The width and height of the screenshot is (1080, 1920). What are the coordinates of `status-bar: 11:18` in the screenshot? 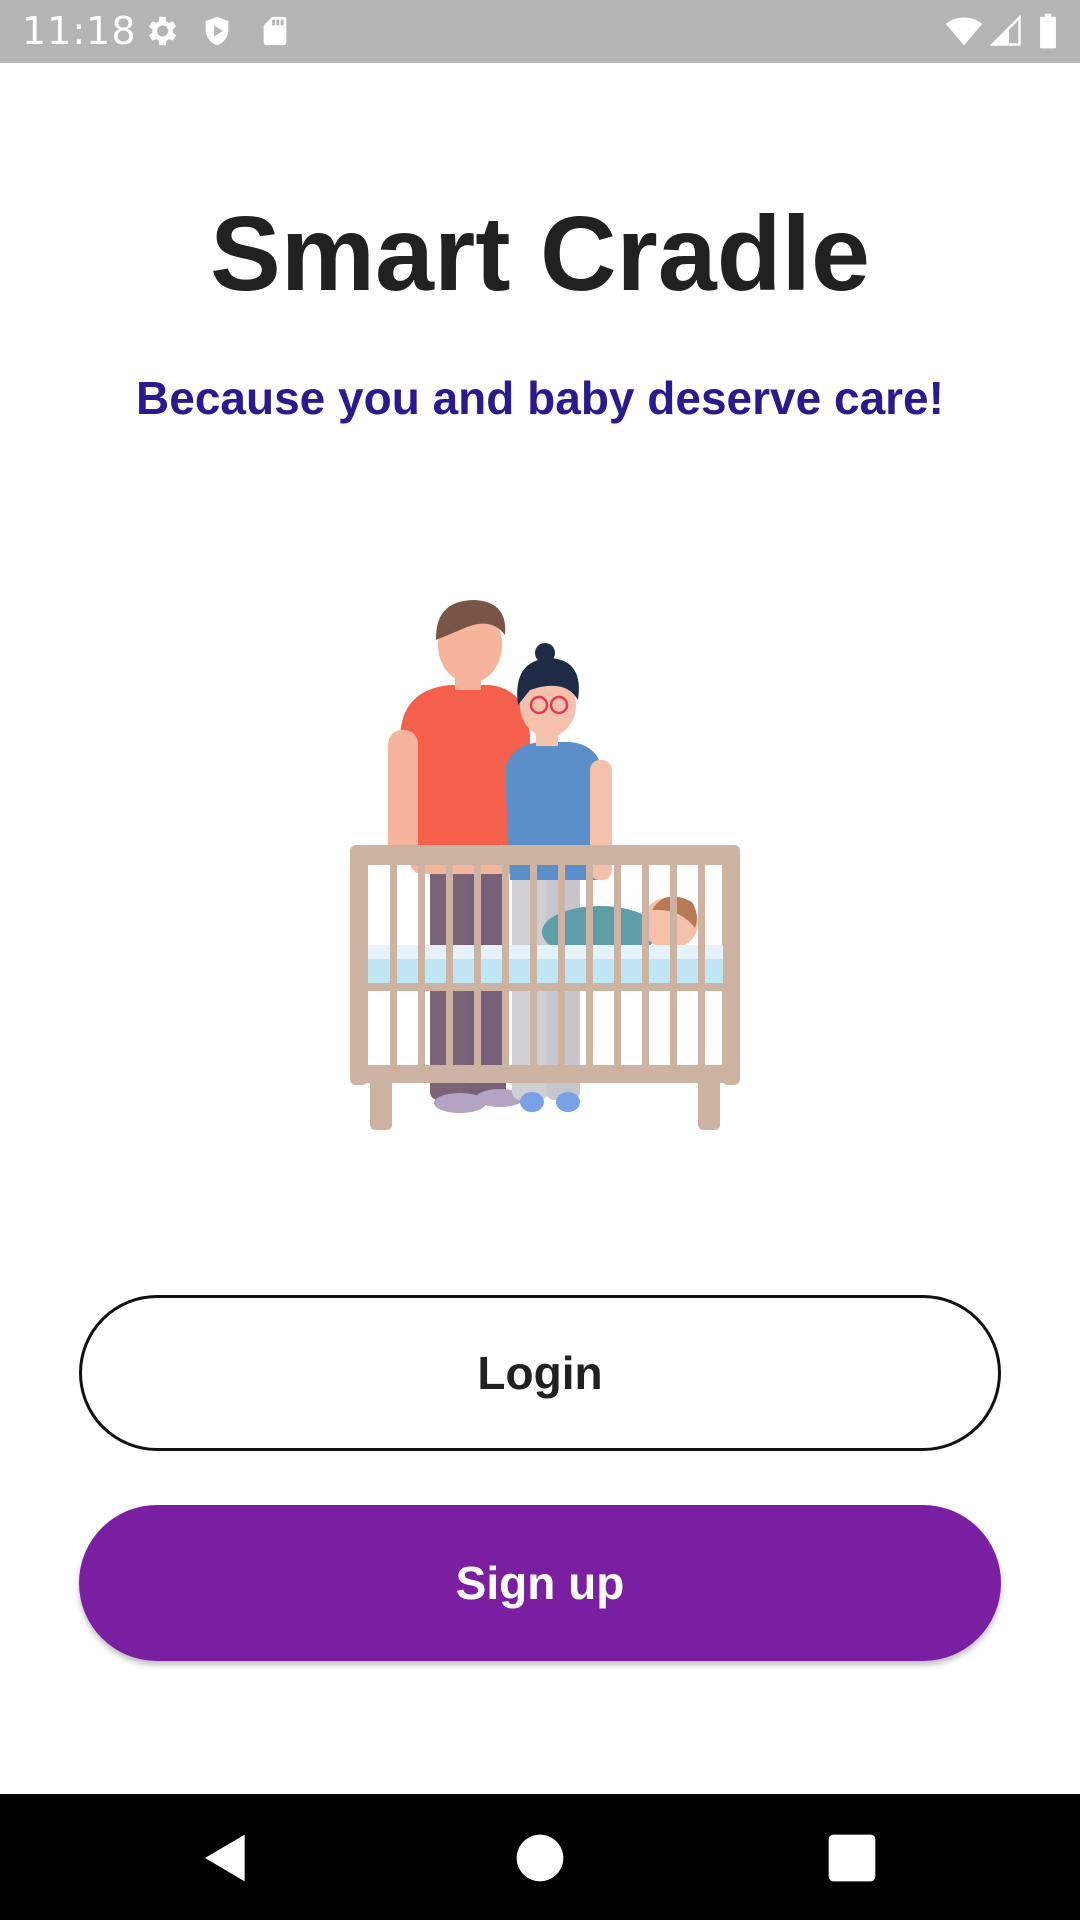 It's located at (540, 31).